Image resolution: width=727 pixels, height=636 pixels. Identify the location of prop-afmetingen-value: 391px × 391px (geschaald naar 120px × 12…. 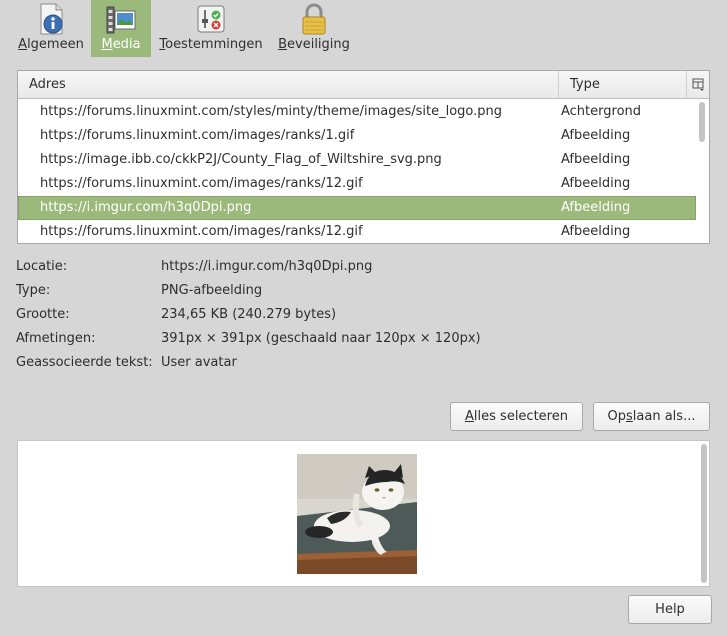
(321, 338).